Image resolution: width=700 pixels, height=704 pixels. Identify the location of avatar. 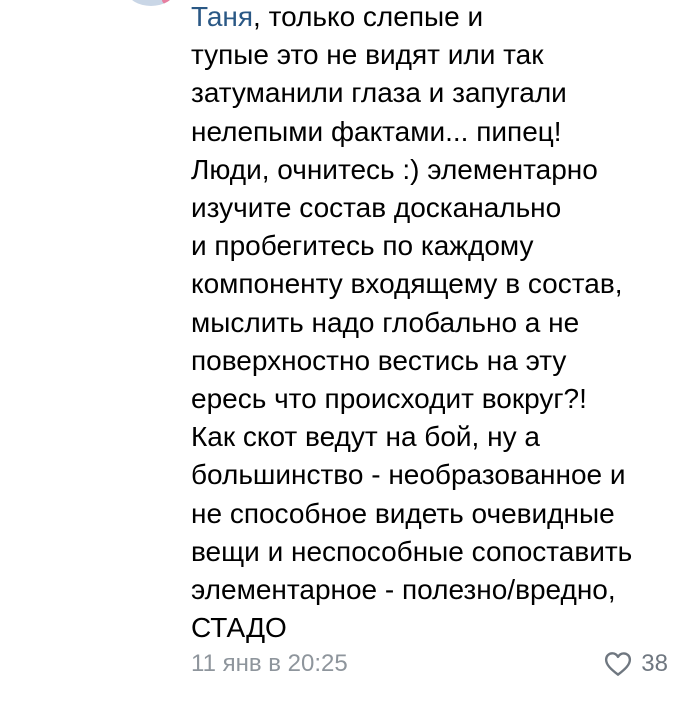
(151, 3).